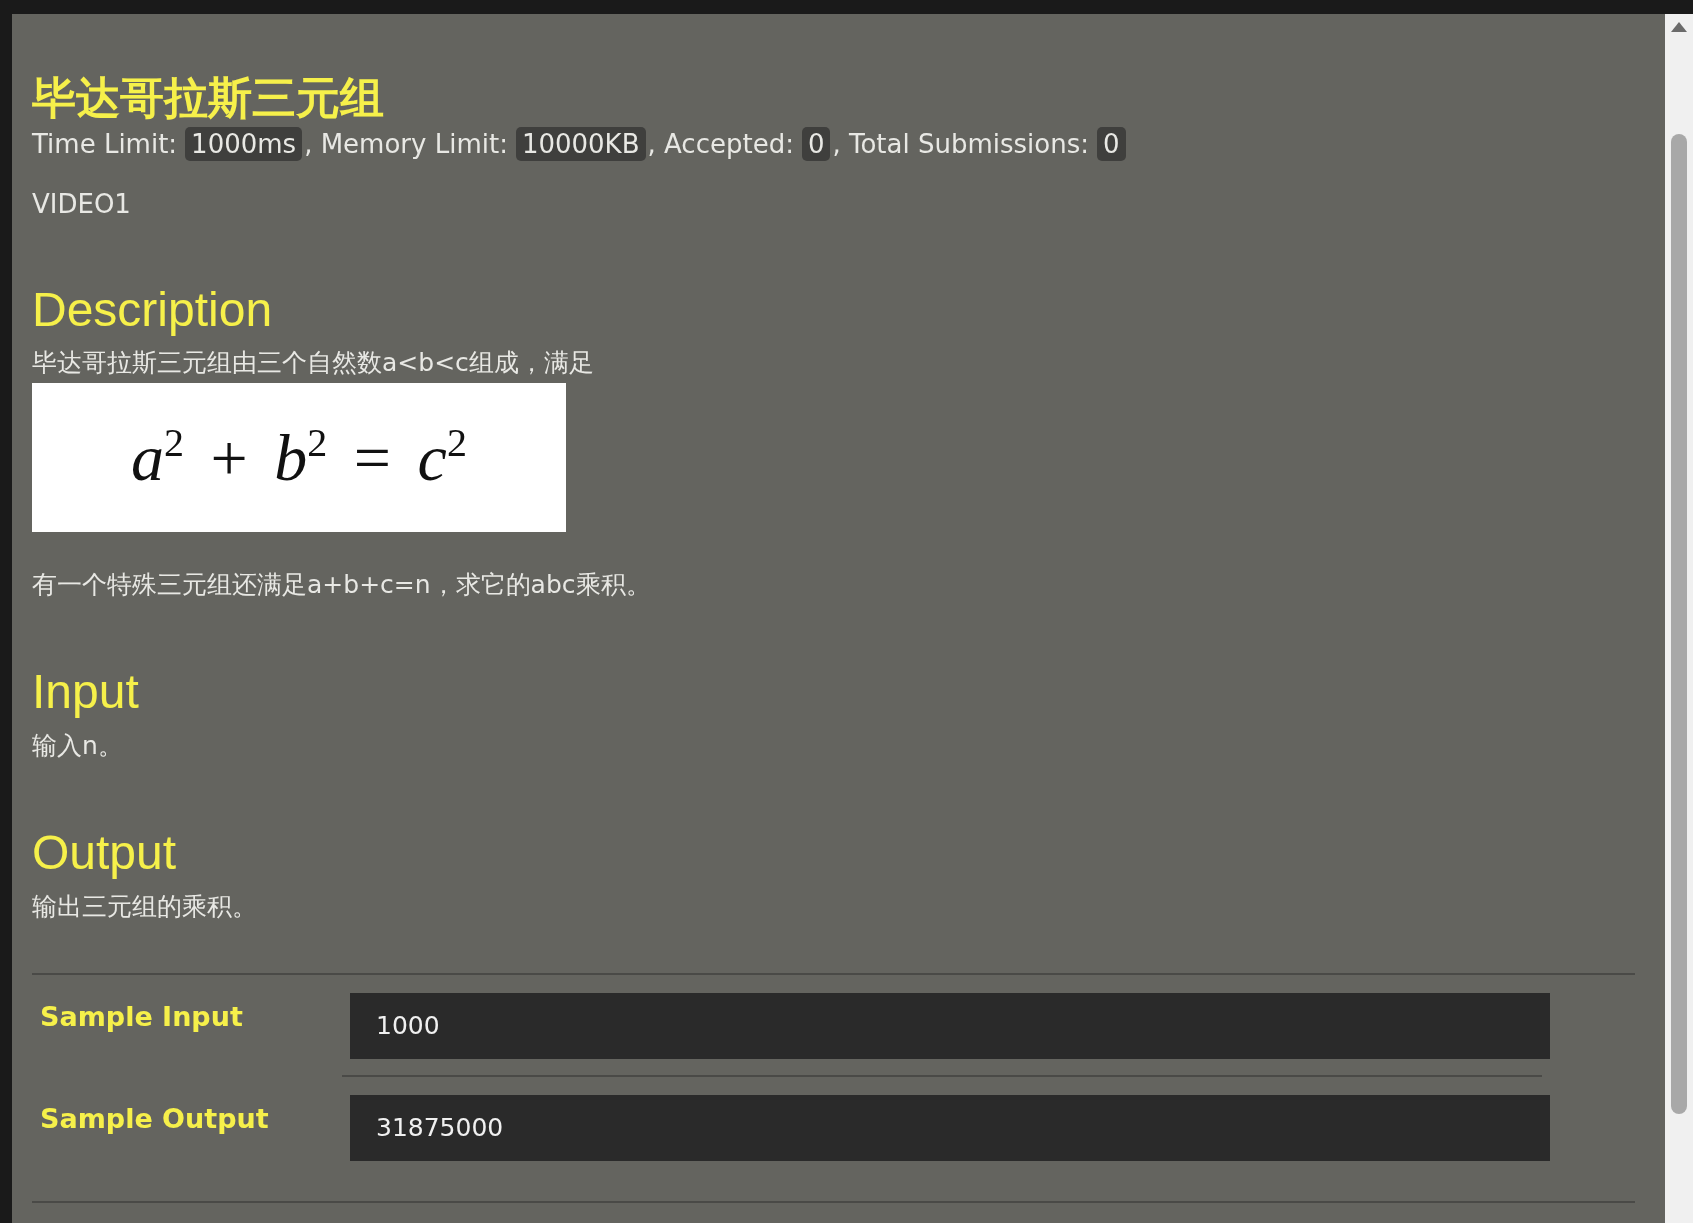 This screenshot has height=1223, width=1693. Describe the element at coordinates (961, 143) in the screenshot. I see `limit-label: , Total Submissions:` at that location.